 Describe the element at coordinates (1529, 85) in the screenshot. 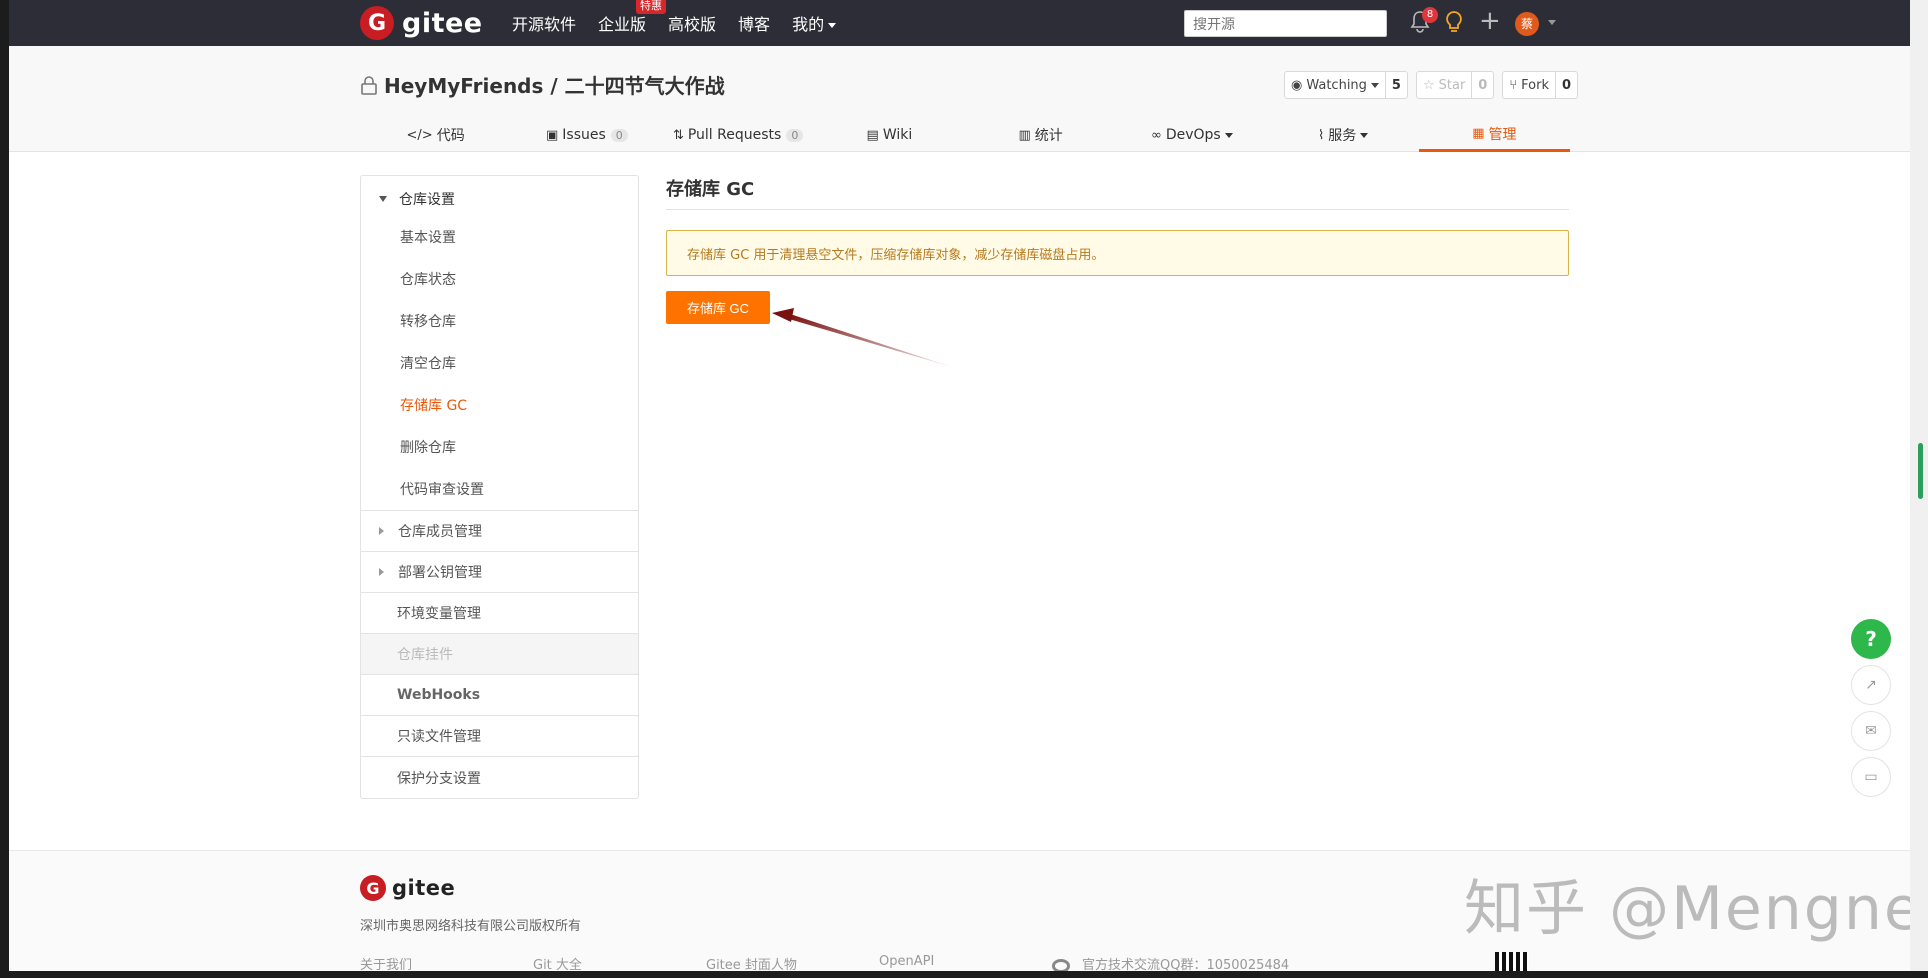

I see `fork-button: ⑂ Fork` at that location.